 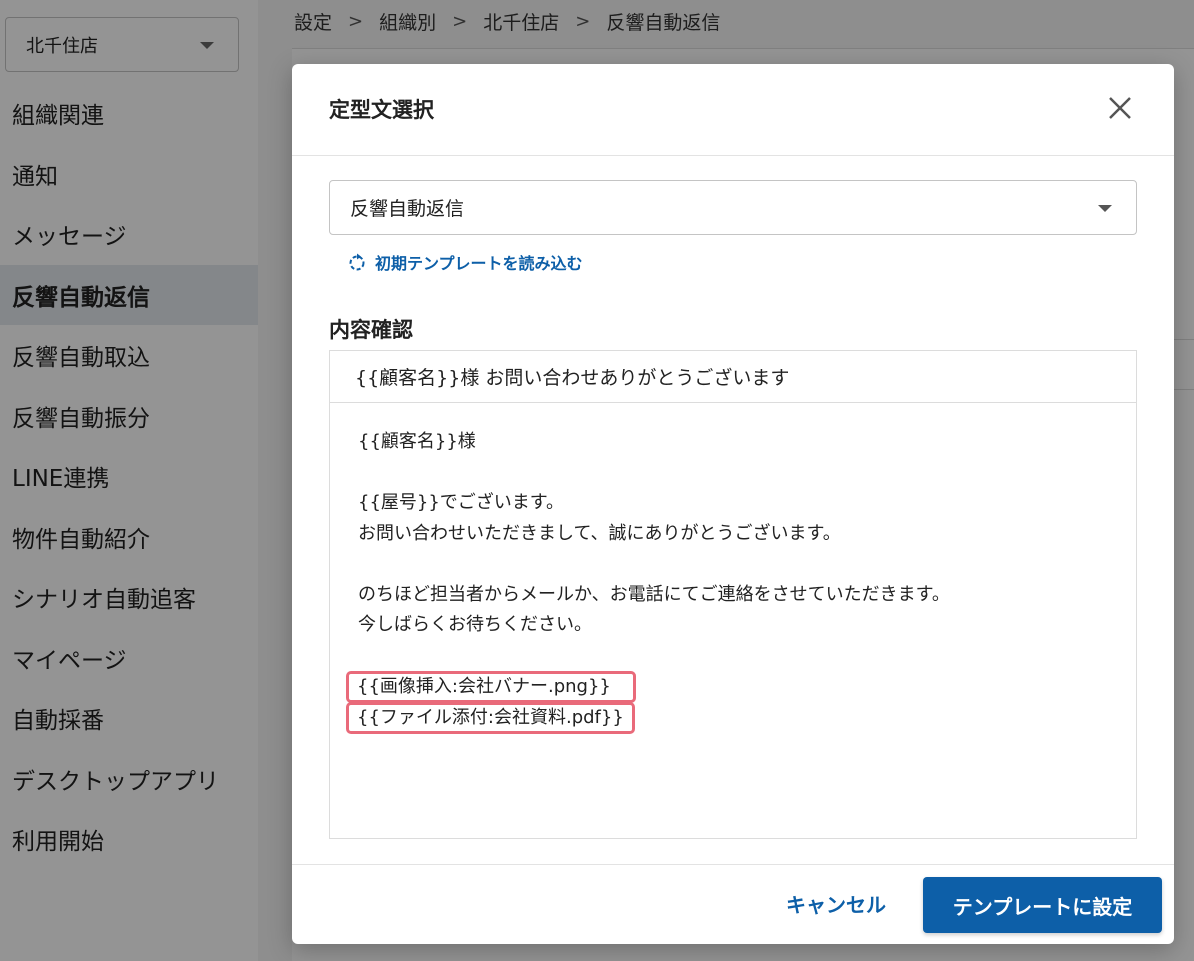 What do you see at coordinates (1105, 208) in the screenshot?
I see `chevron-down-icon` at bounding box center [1105, 208].